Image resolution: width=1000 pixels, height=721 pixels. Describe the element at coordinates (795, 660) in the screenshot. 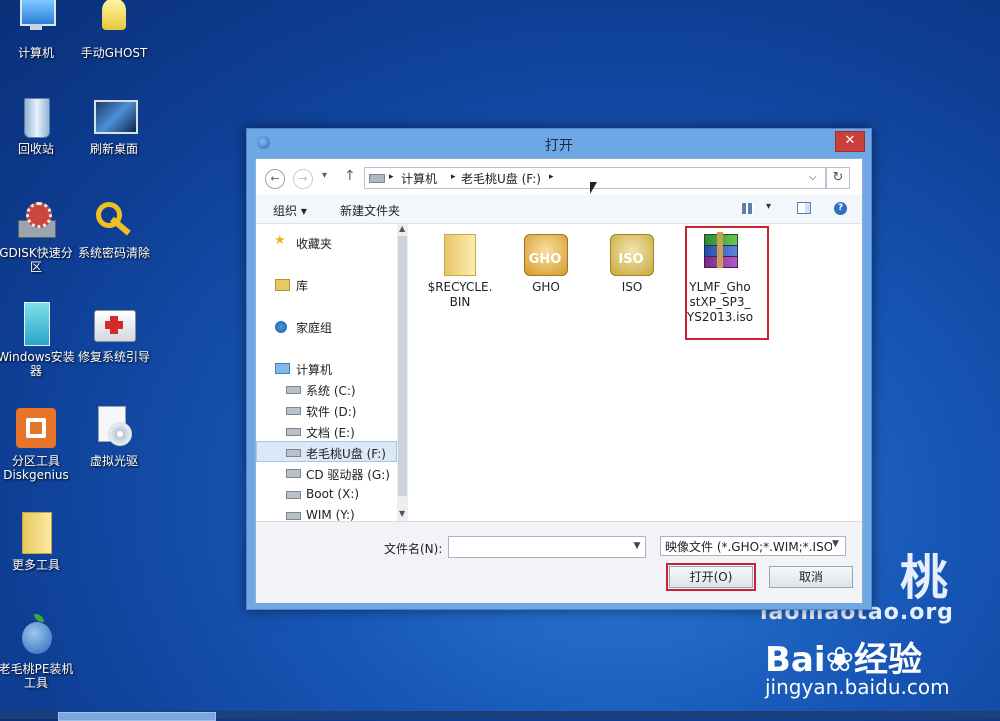

I see `baidu-logo-main: Bai` at that location.